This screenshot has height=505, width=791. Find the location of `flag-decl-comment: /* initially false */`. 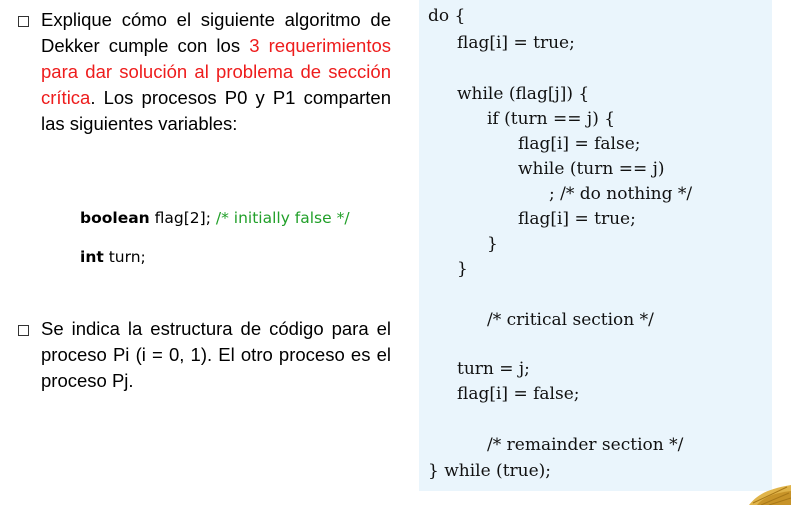

flag-decl-comment: /* initially false */ is located at coordinates (282, 218).